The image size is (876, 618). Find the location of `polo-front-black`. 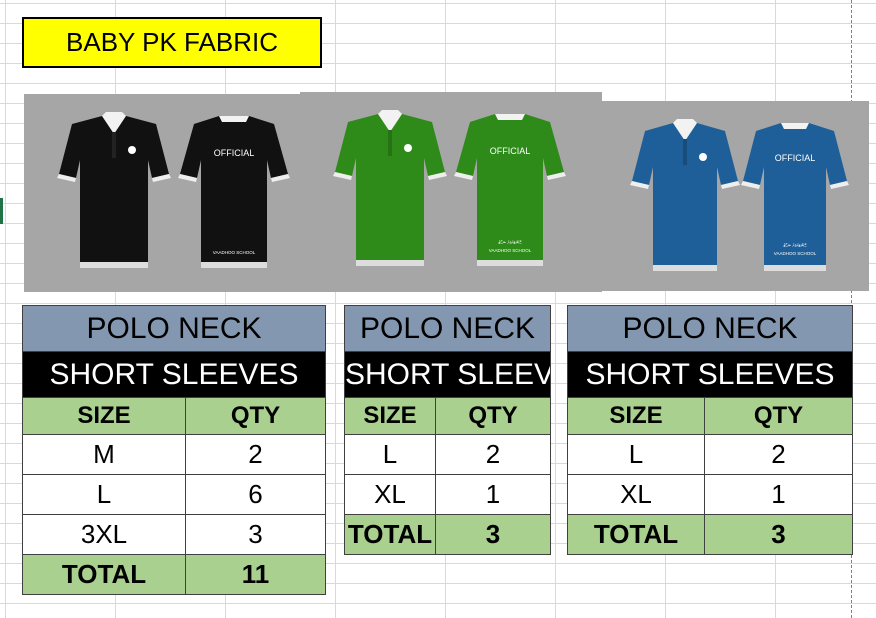

polo-front-black is located at coordinates (114, 190).